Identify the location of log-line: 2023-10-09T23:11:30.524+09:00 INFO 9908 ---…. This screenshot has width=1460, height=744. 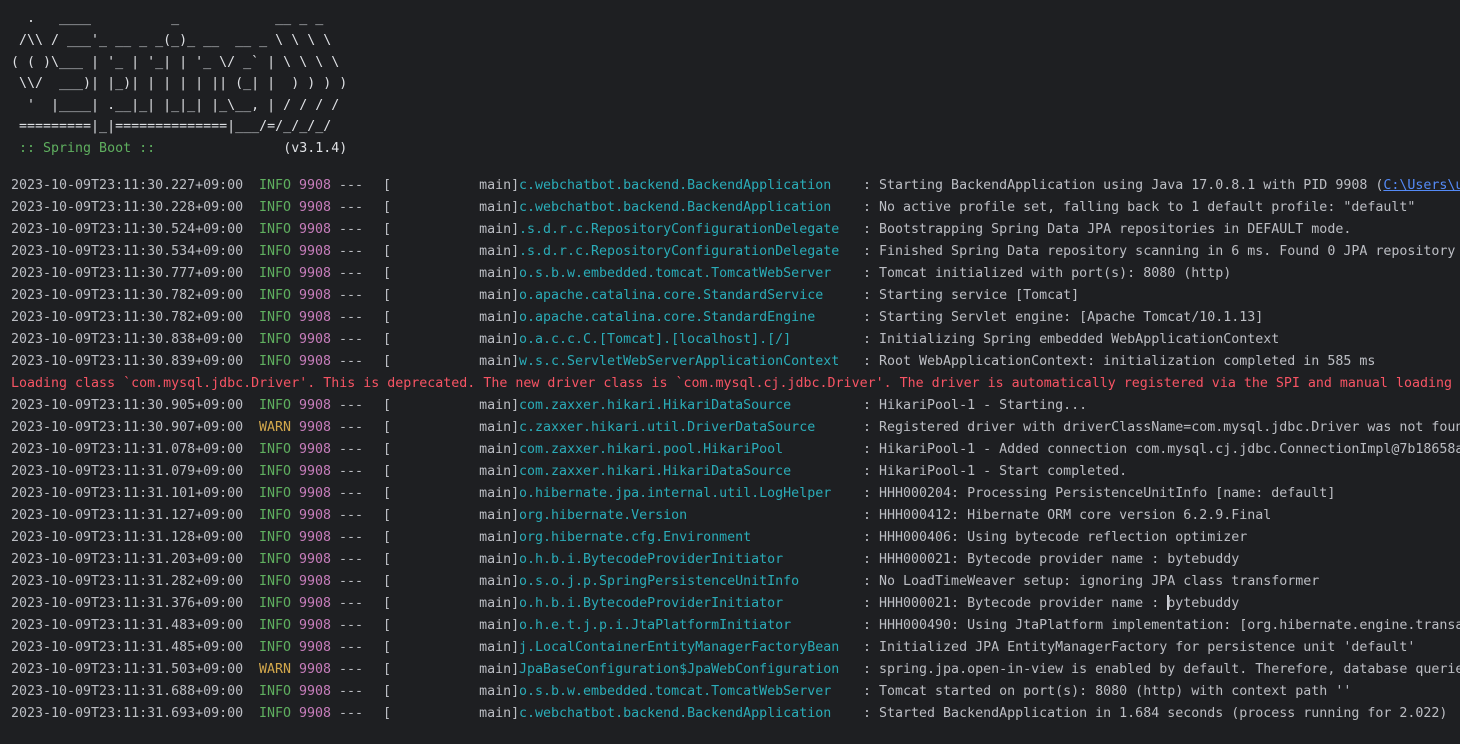
(735, 230).